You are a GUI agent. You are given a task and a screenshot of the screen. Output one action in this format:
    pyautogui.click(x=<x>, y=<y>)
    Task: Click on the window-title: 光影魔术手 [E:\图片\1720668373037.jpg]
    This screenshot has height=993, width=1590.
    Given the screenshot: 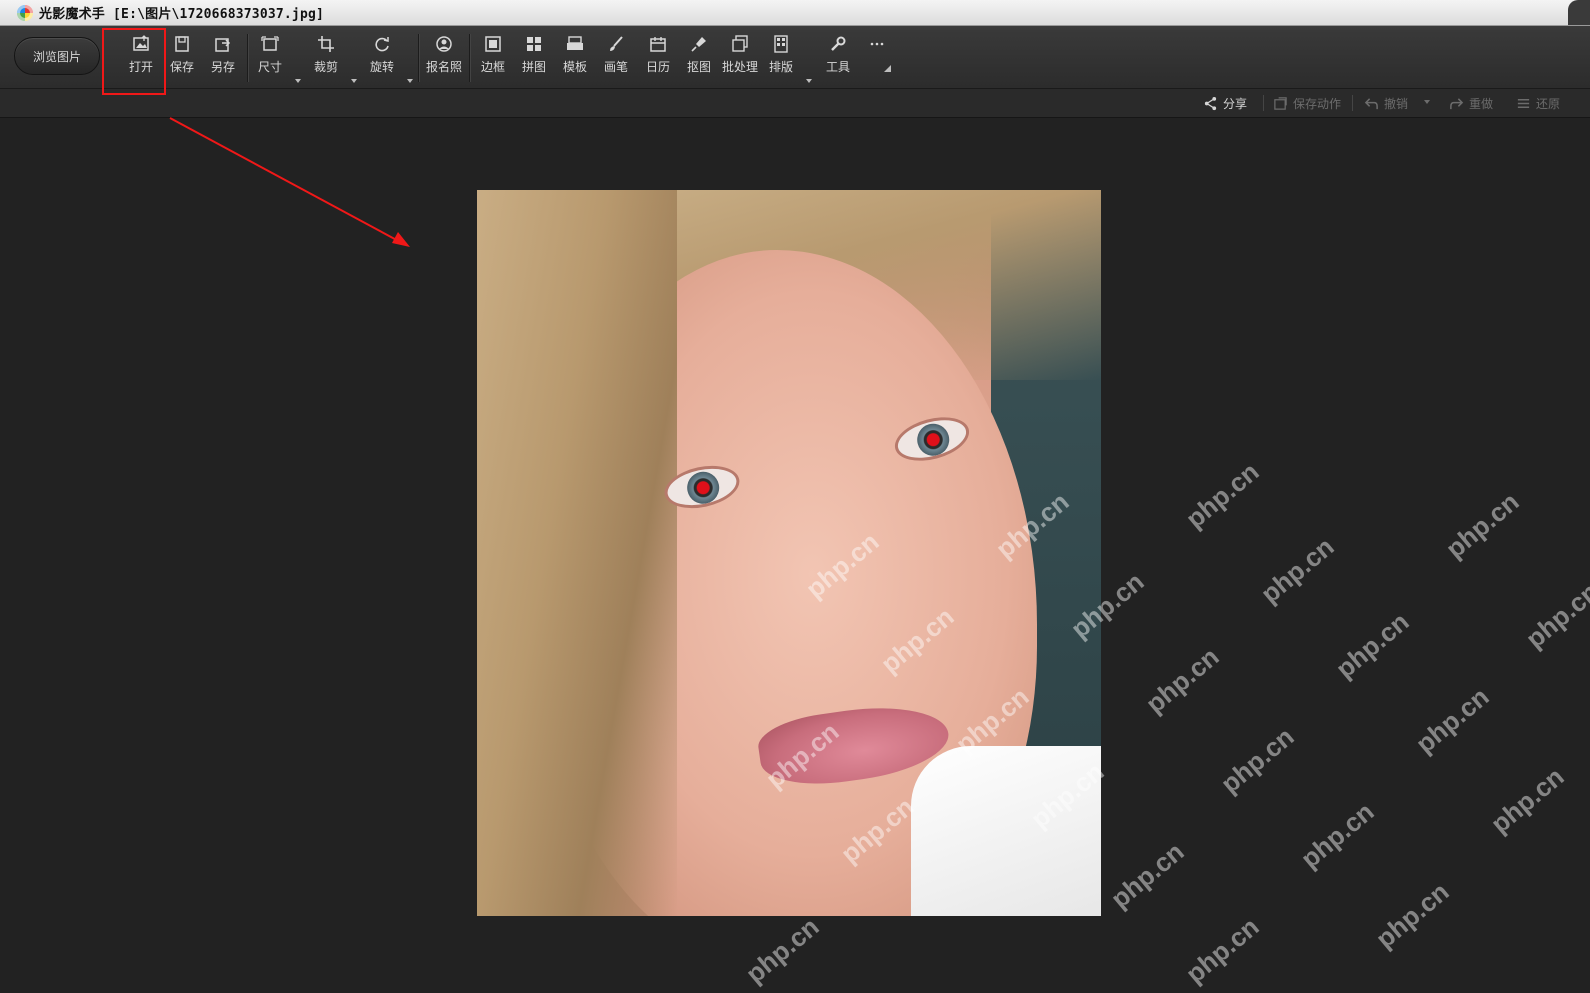 What is the action you would take?
    pyautogui.click(x=182, y=14)
    